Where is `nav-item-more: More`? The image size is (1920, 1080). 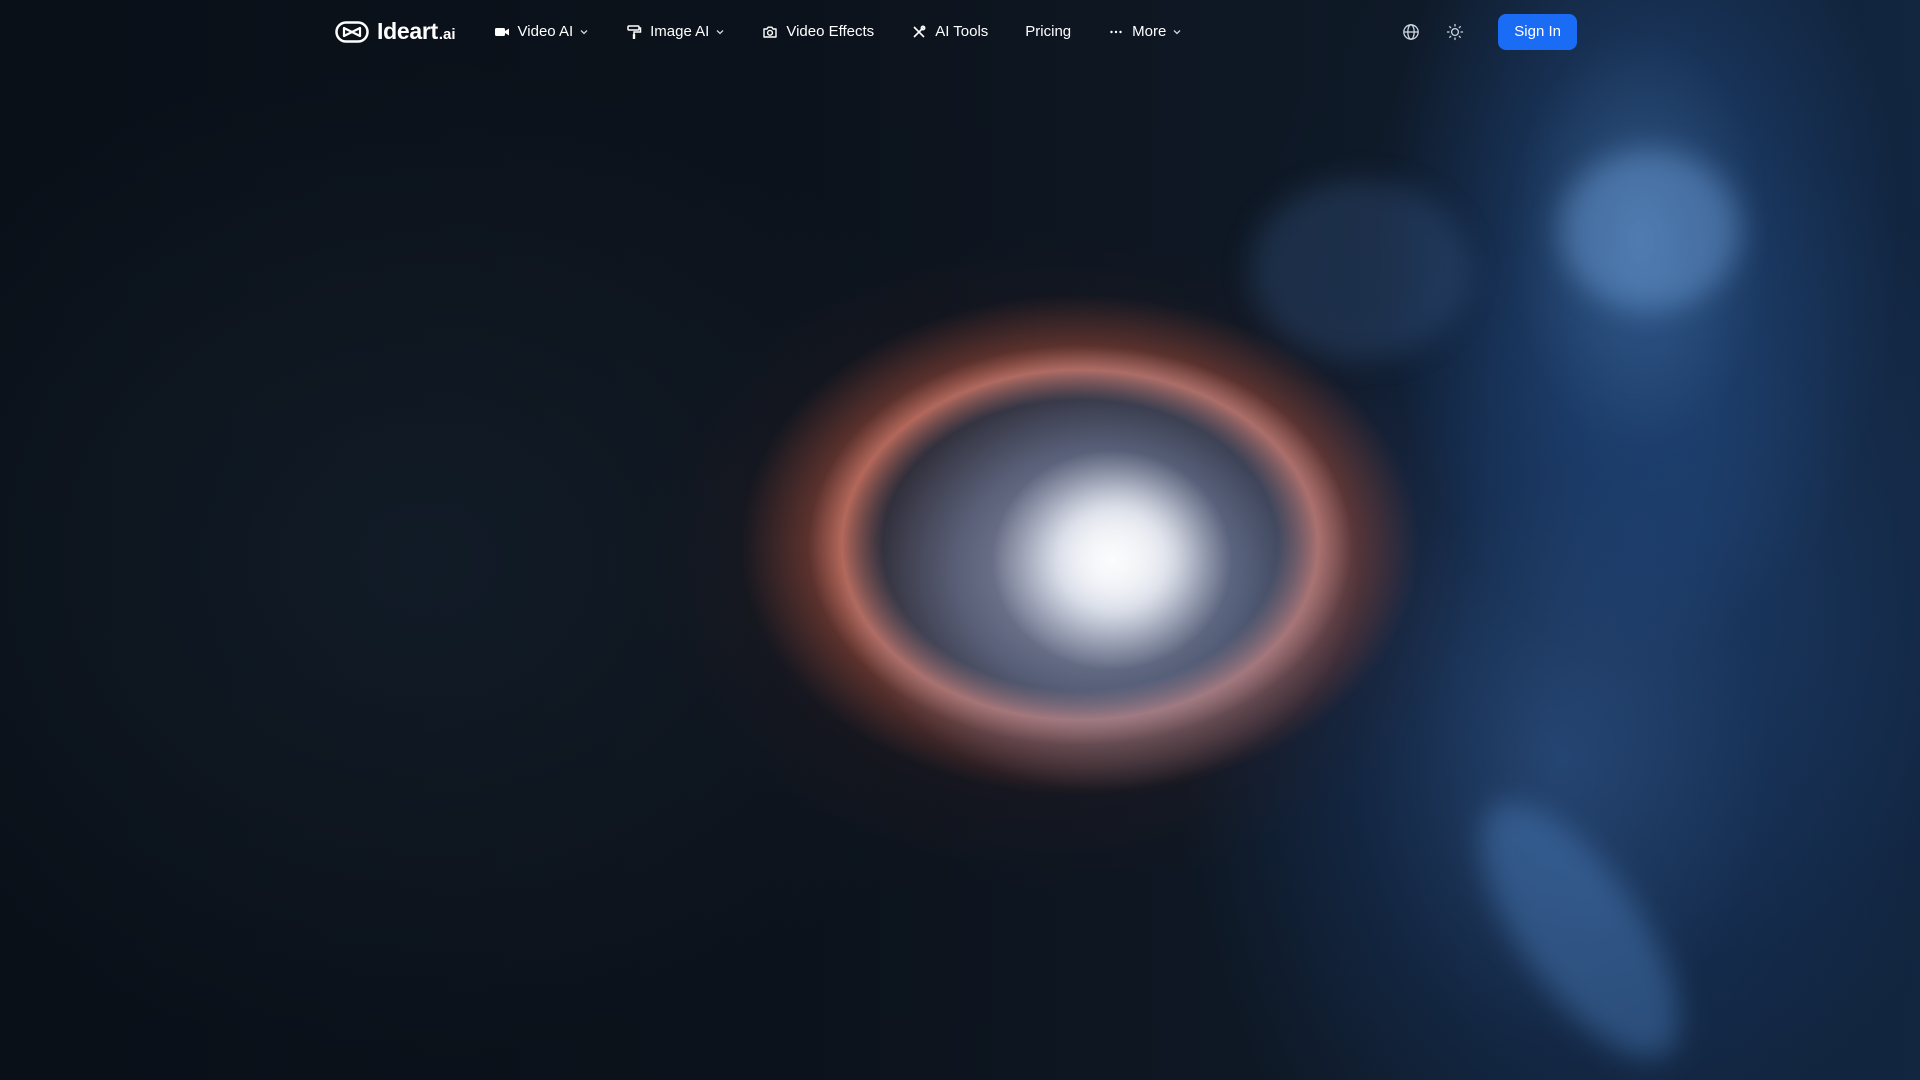
nav-item-more: More is located at coordinates (1145, 31).